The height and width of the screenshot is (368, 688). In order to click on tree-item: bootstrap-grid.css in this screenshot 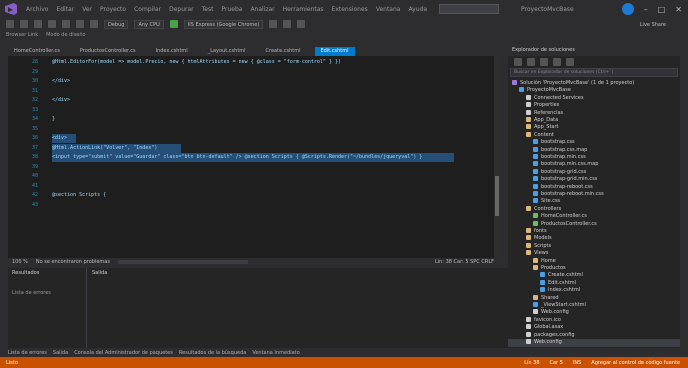, I will do `click(594, 172)`.